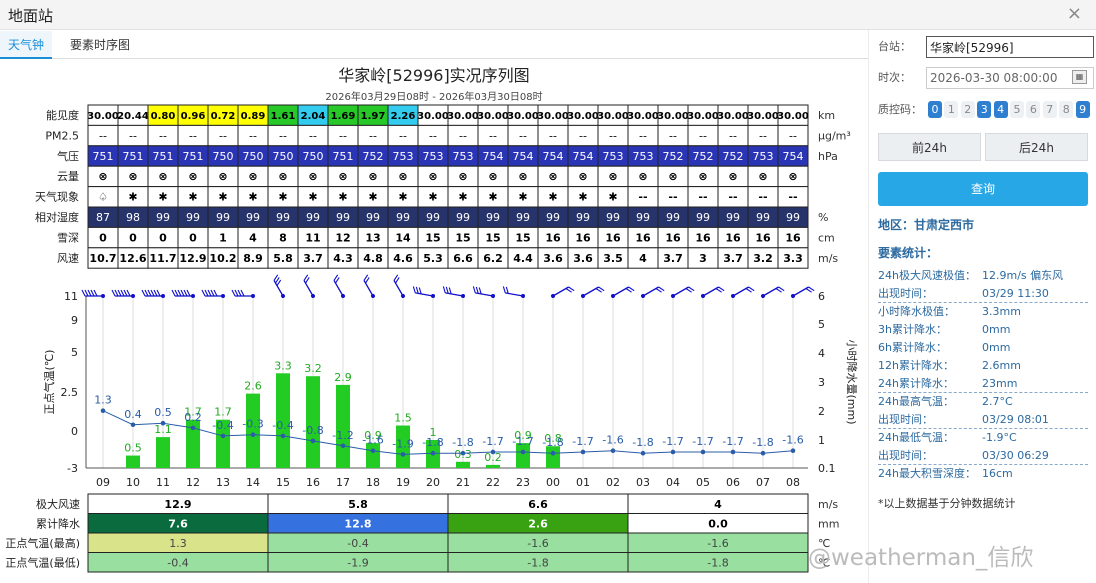 Image resolution: width=1096 pixels, height=583 pixels. I want to click on table-cell-value: 12, so click(342, 237).